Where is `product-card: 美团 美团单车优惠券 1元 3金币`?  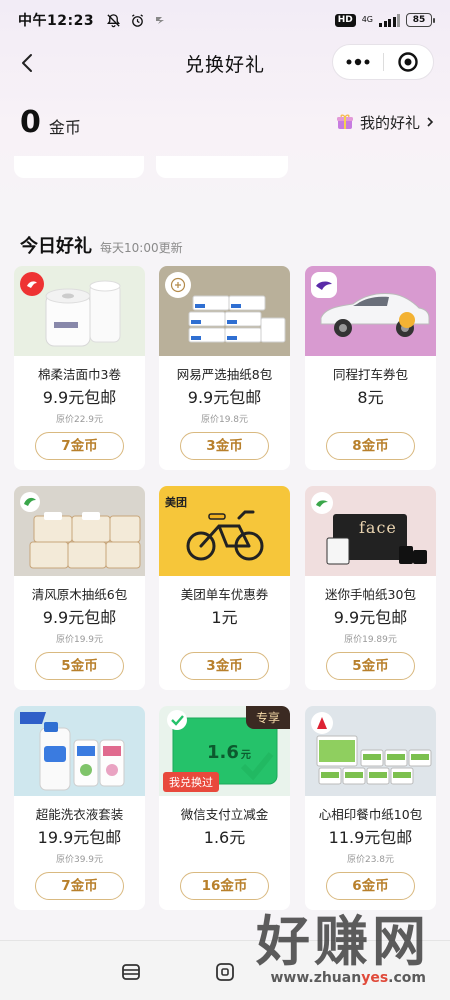 product-card: 美团 美团单车优惠券 1元 3金币 is located at coordinates (224, 588).